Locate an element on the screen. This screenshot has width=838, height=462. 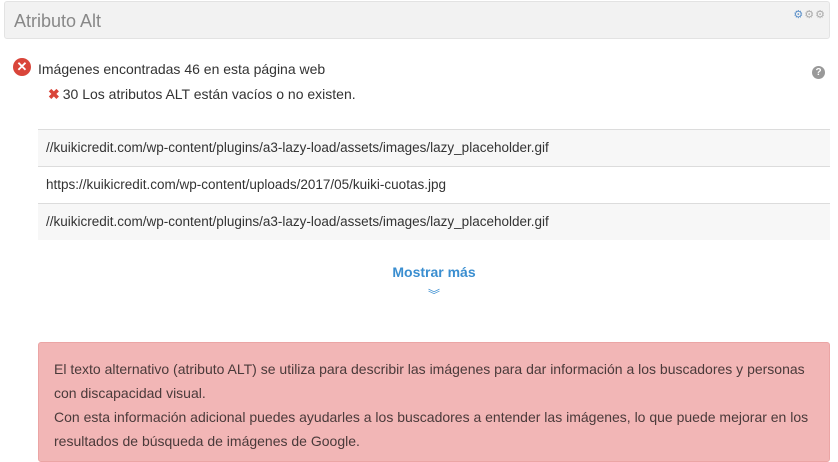
header-controls: ⚙ ⚙ ⚙ is located at coordinates (809, 15).